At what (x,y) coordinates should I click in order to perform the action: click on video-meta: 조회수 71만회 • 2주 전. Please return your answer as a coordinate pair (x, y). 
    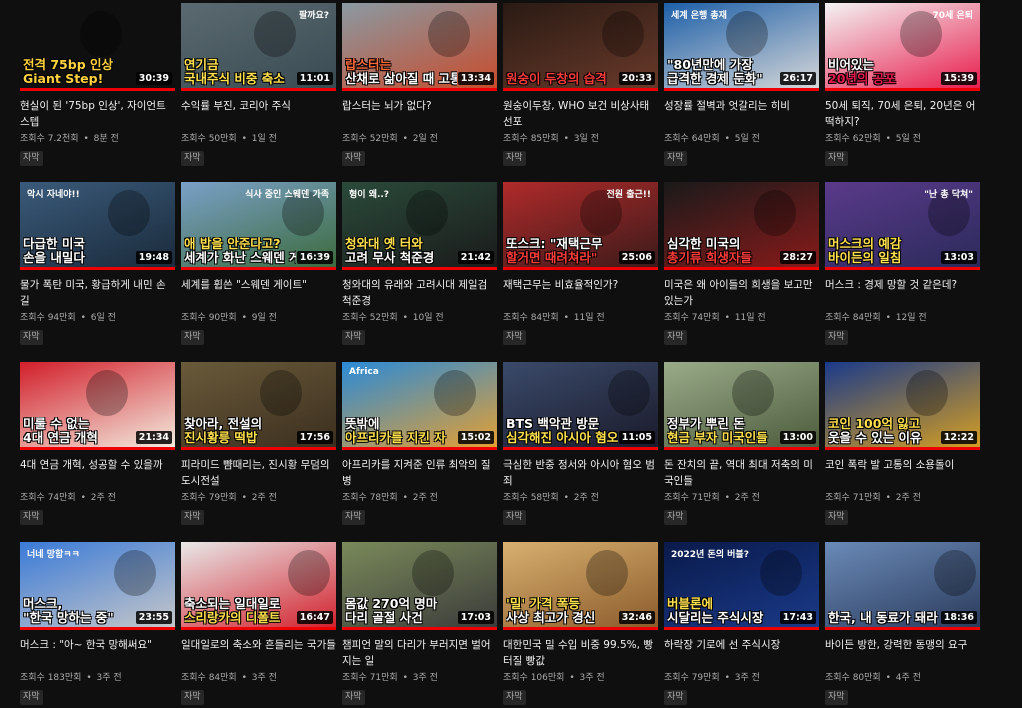
    Looking at the image, I should click on (741, 498).